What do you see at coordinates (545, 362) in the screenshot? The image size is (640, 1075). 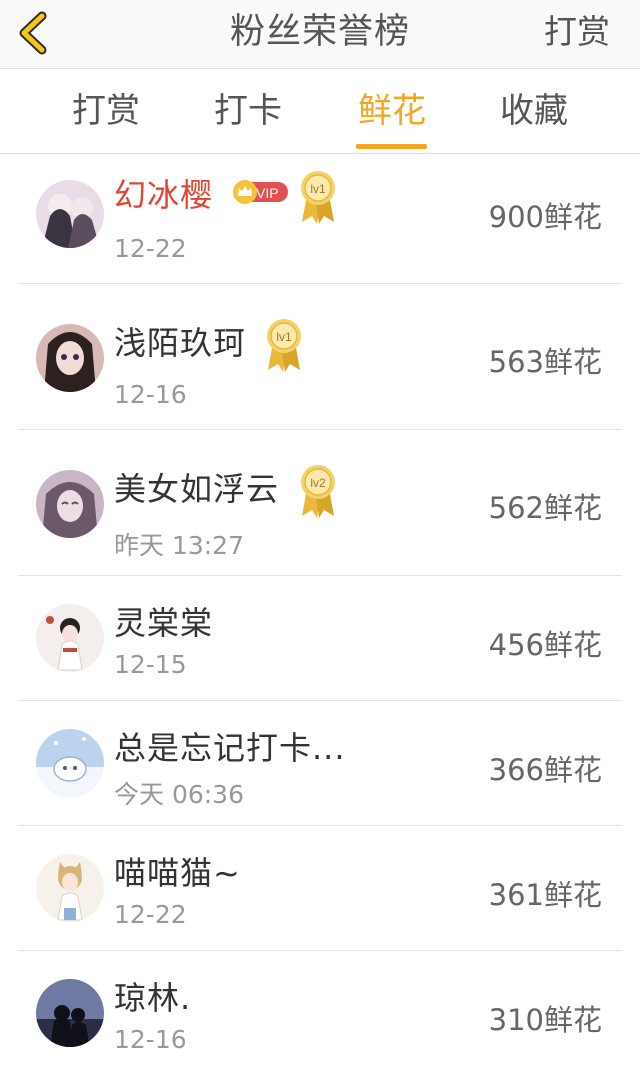 I see `flower-count: 563鲜花` at bounding box center [545, 362].